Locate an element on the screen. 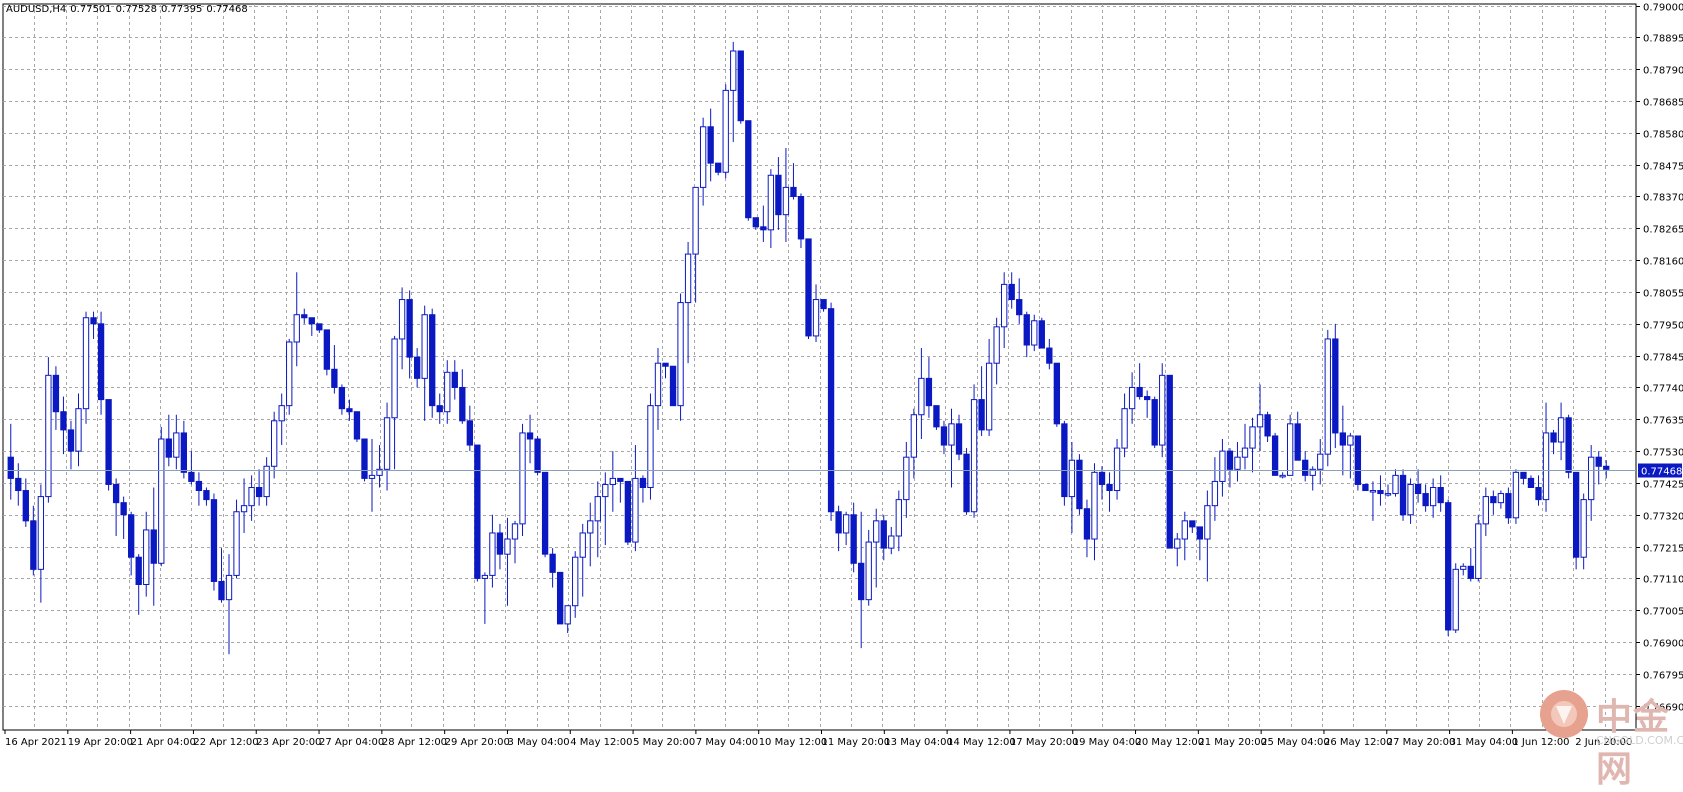  x-axis-tick-label: 5 May 20:00 is located at coordinates (664, 742).